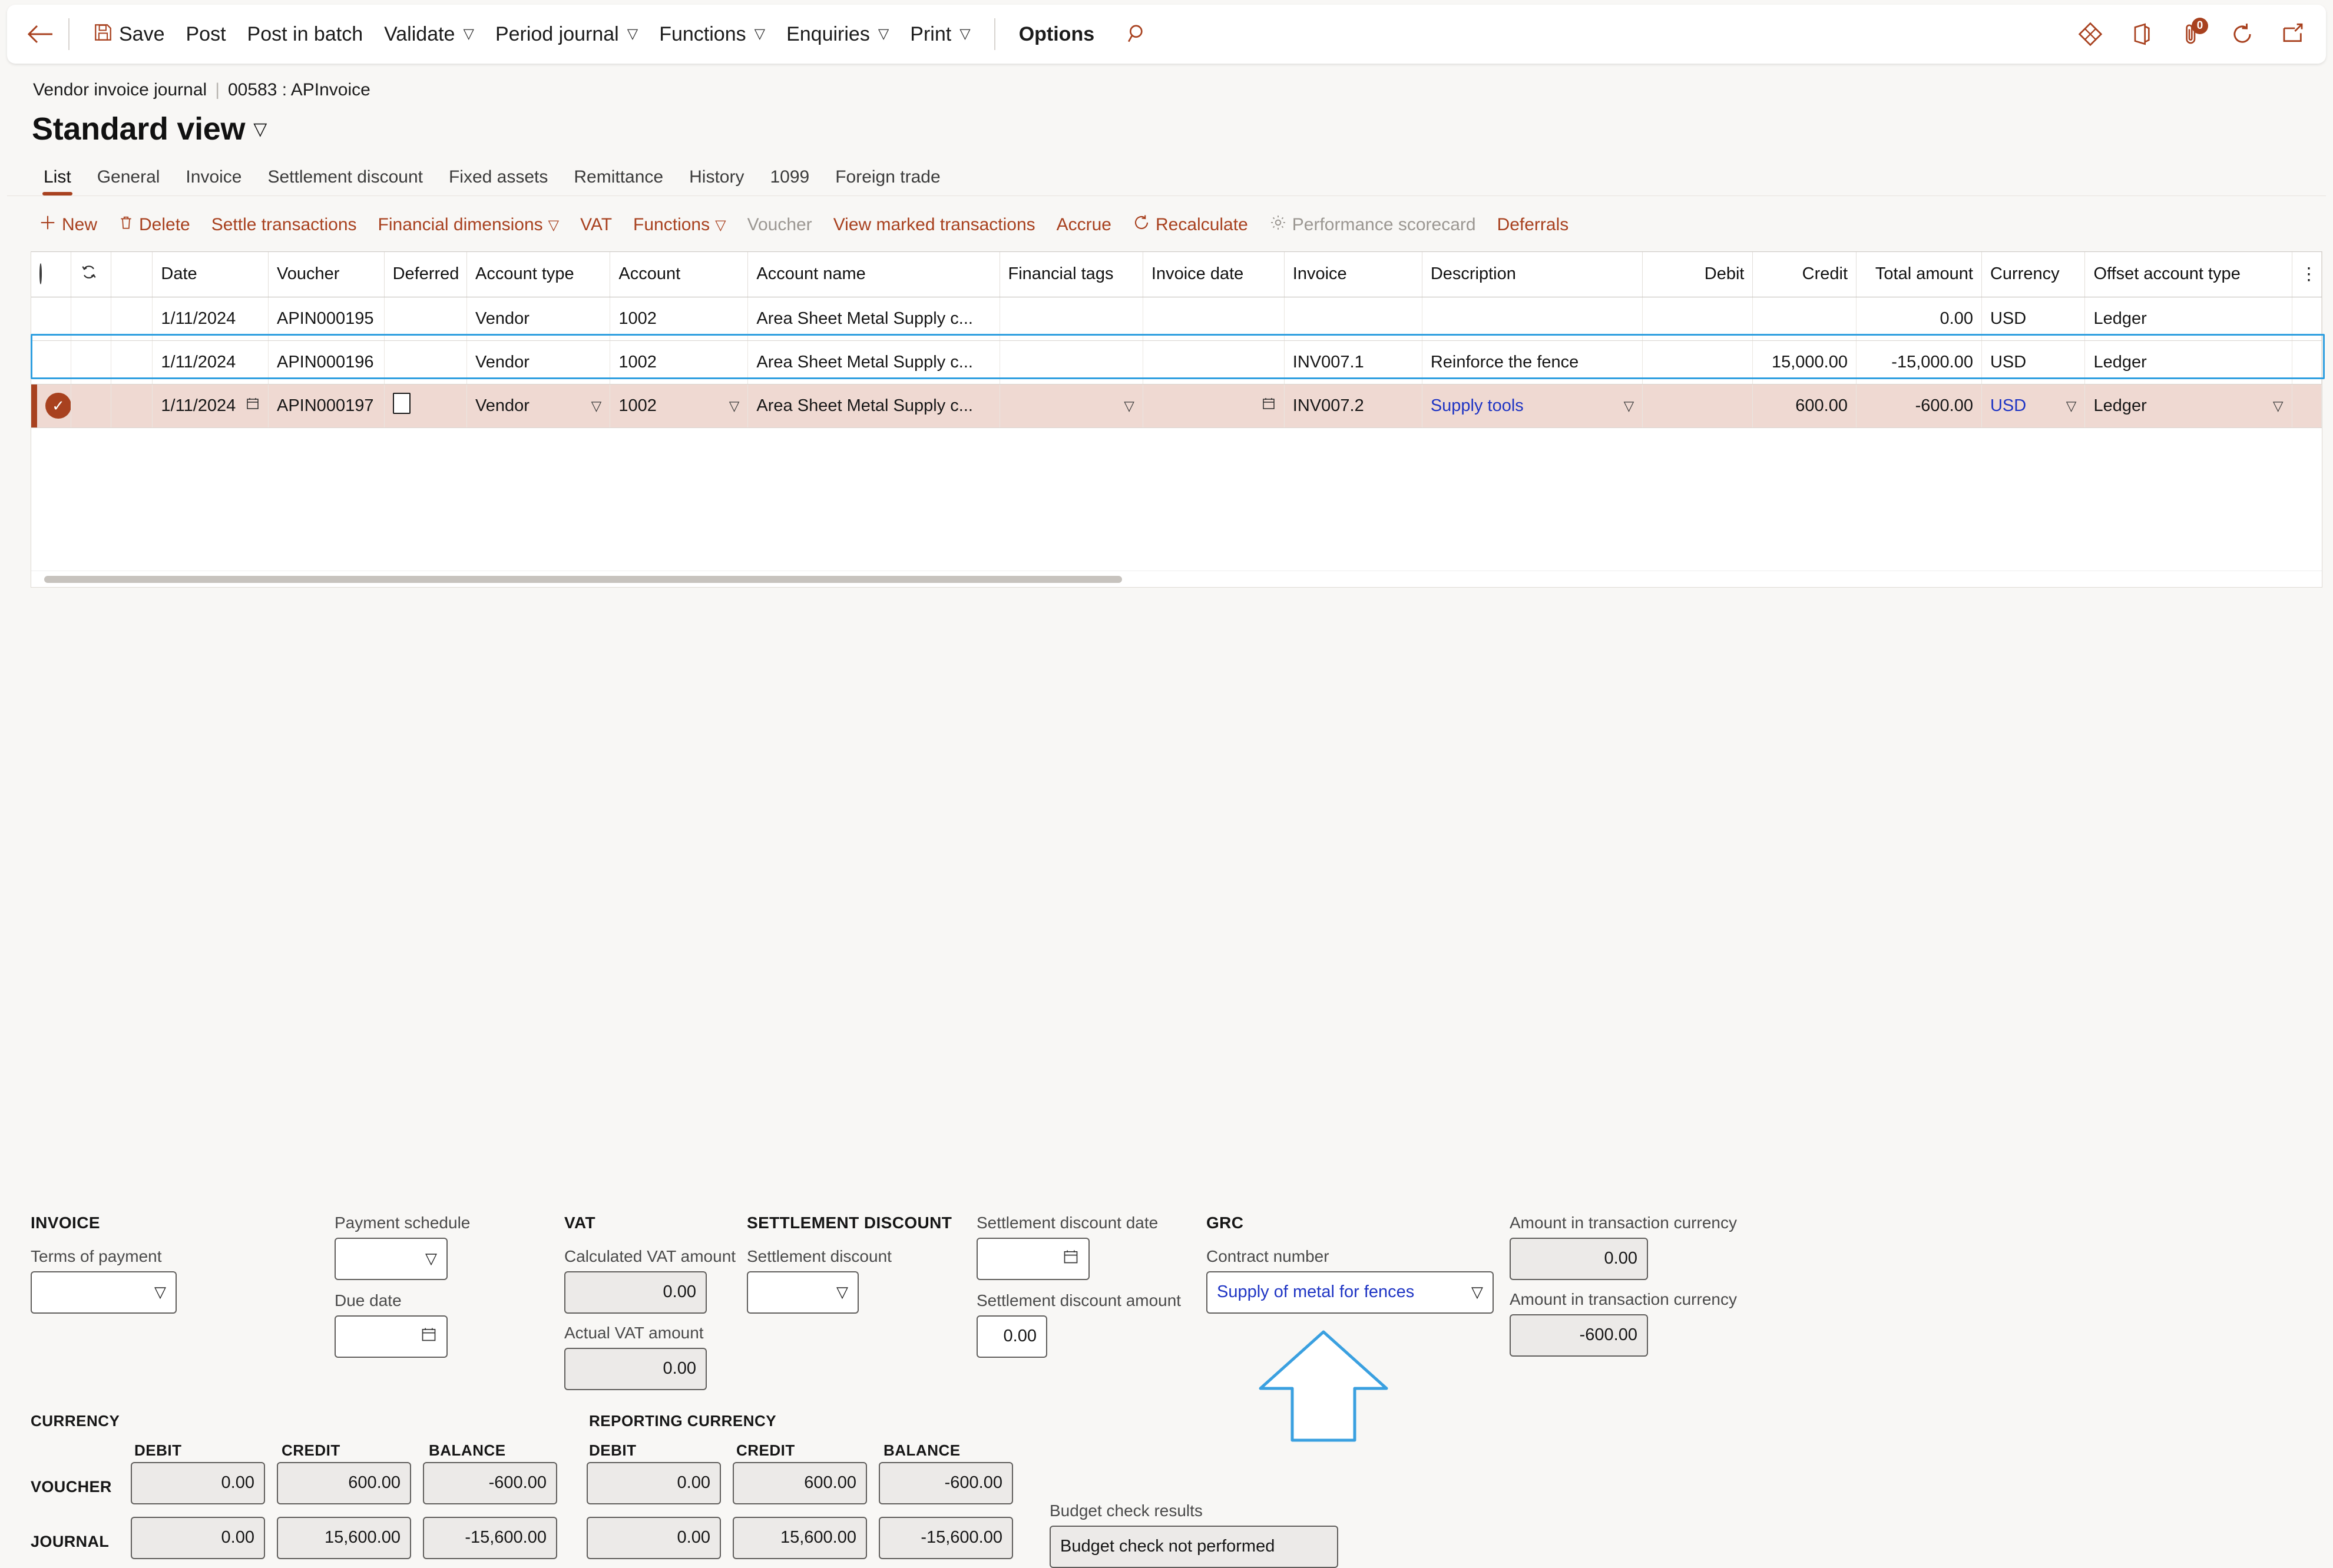 Image resolution: width=2333 pixels, height=1568 pixels. Describe the element at coordinates (1532, 319) in the screenshot. I see `cell-description` at that location.